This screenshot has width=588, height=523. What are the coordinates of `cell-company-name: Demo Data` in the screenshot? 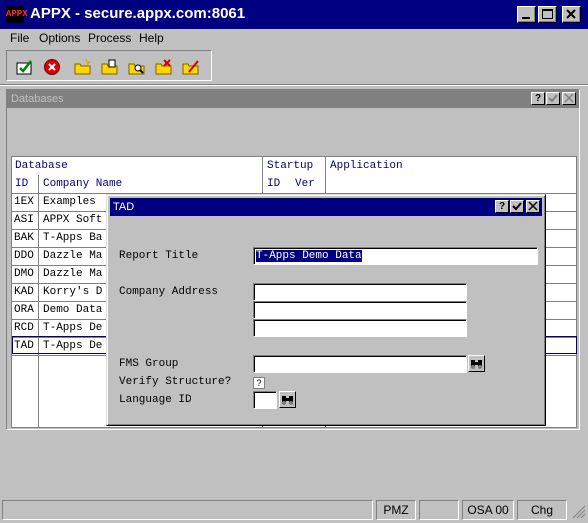 It's located at (73, 310).